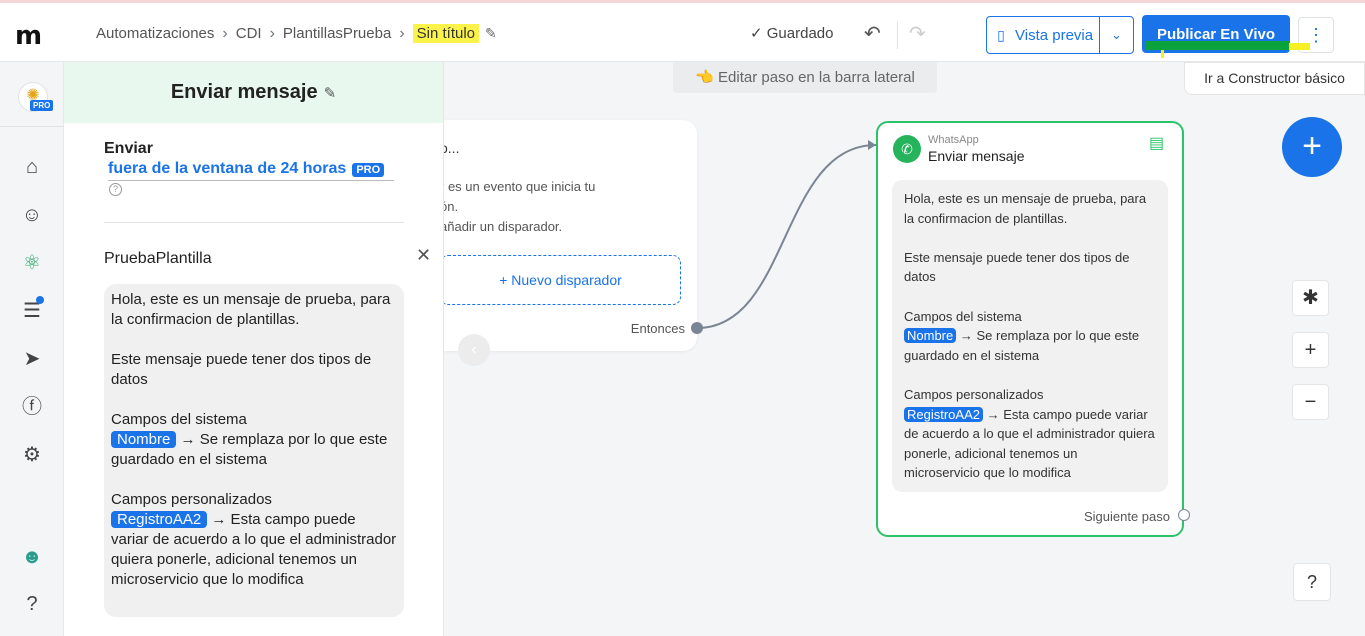 This screenshot has width=1365, height=636. I want to click on send-window-select: fuera de la ventana de 24 horas PRO, so click(251, 170).